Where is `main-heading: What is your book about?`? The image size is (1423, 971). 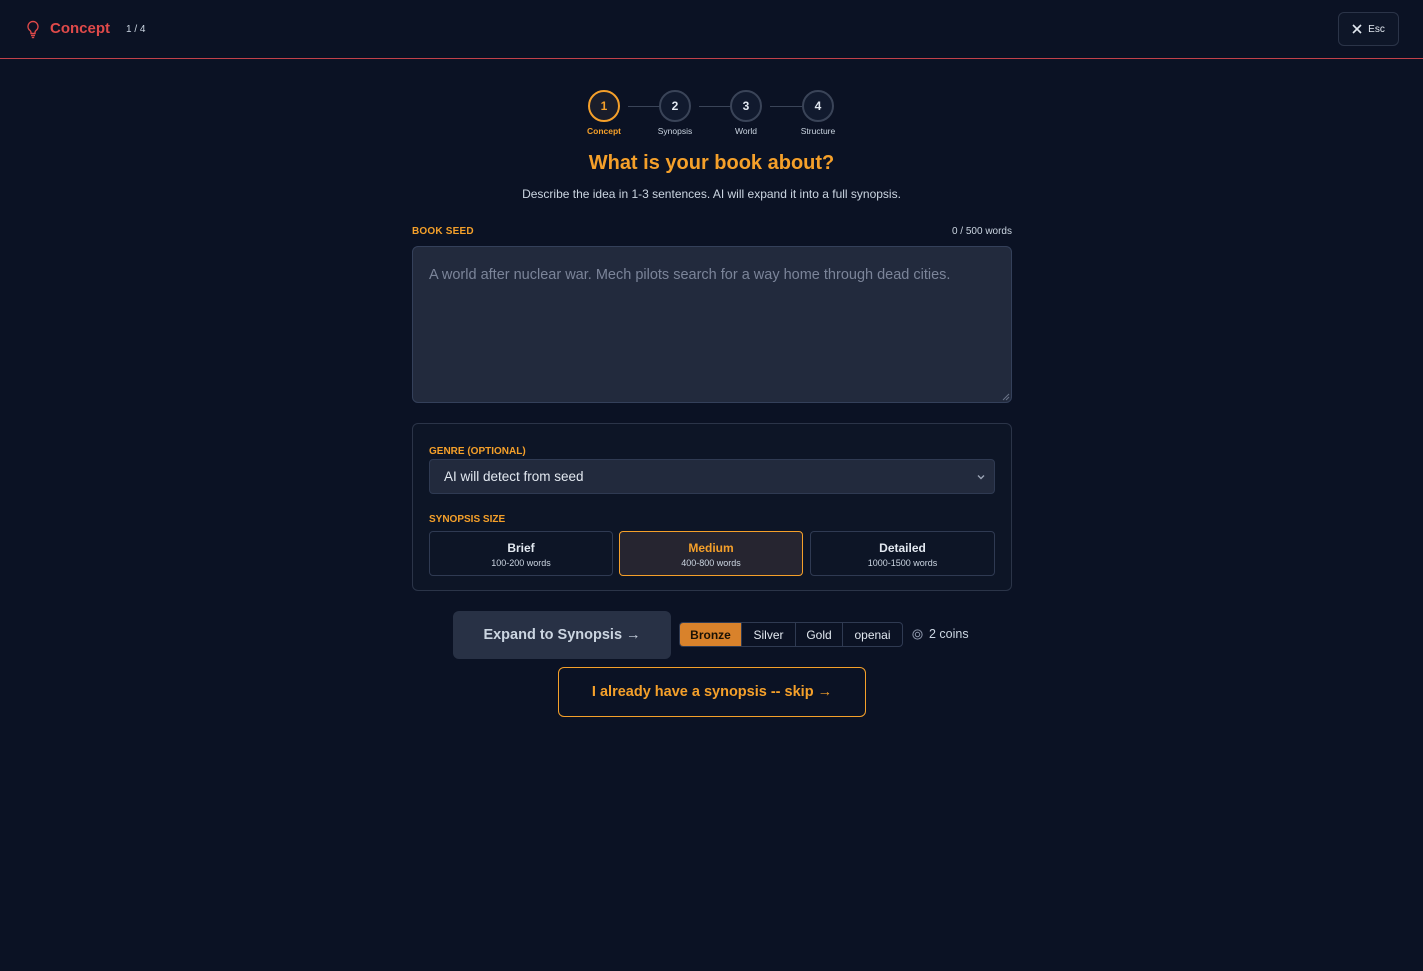
main-heading: What is your book about? is located at coordinates (711, 163).